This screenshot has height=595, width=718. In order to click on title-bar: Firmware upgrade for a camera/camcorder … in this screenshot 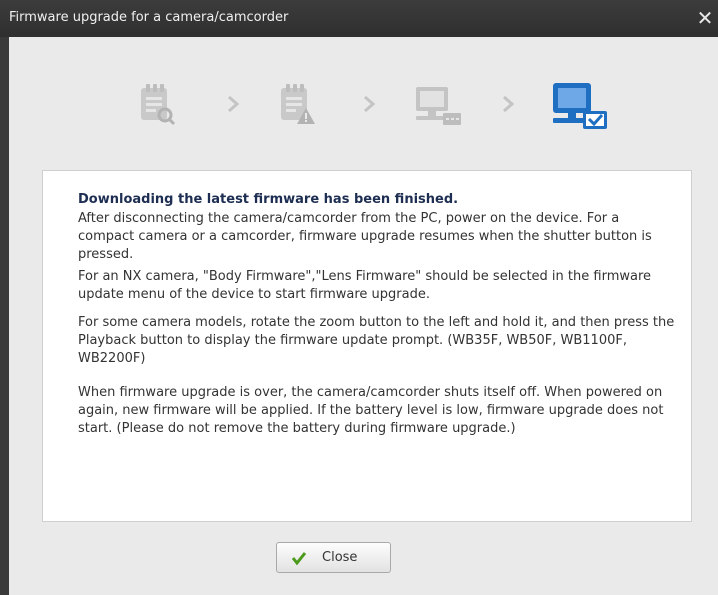, I will do `click(359, 18)`.